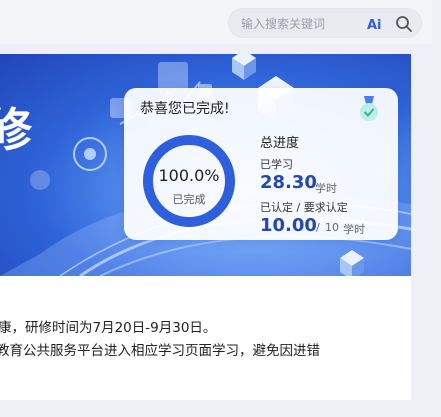 This screenshot has height=417, width=441. What do you see at coordinates (16, 130) in the screenshot?
I see `banner-title-fragment: 修` at bounding box center [16, 130].